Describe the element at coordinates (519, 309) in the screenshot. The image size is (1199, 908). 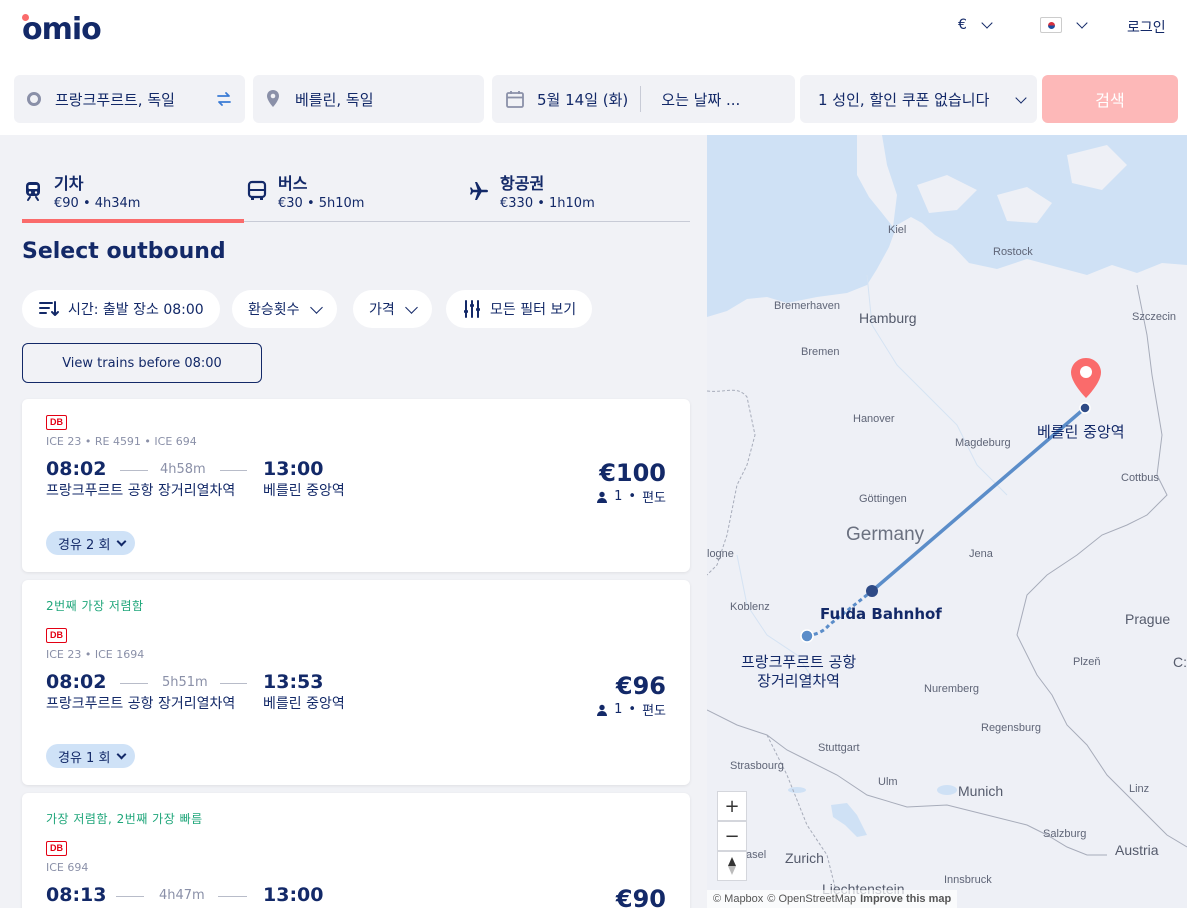
I see `all-filters-chip: 모든 필터 보기` at that location.